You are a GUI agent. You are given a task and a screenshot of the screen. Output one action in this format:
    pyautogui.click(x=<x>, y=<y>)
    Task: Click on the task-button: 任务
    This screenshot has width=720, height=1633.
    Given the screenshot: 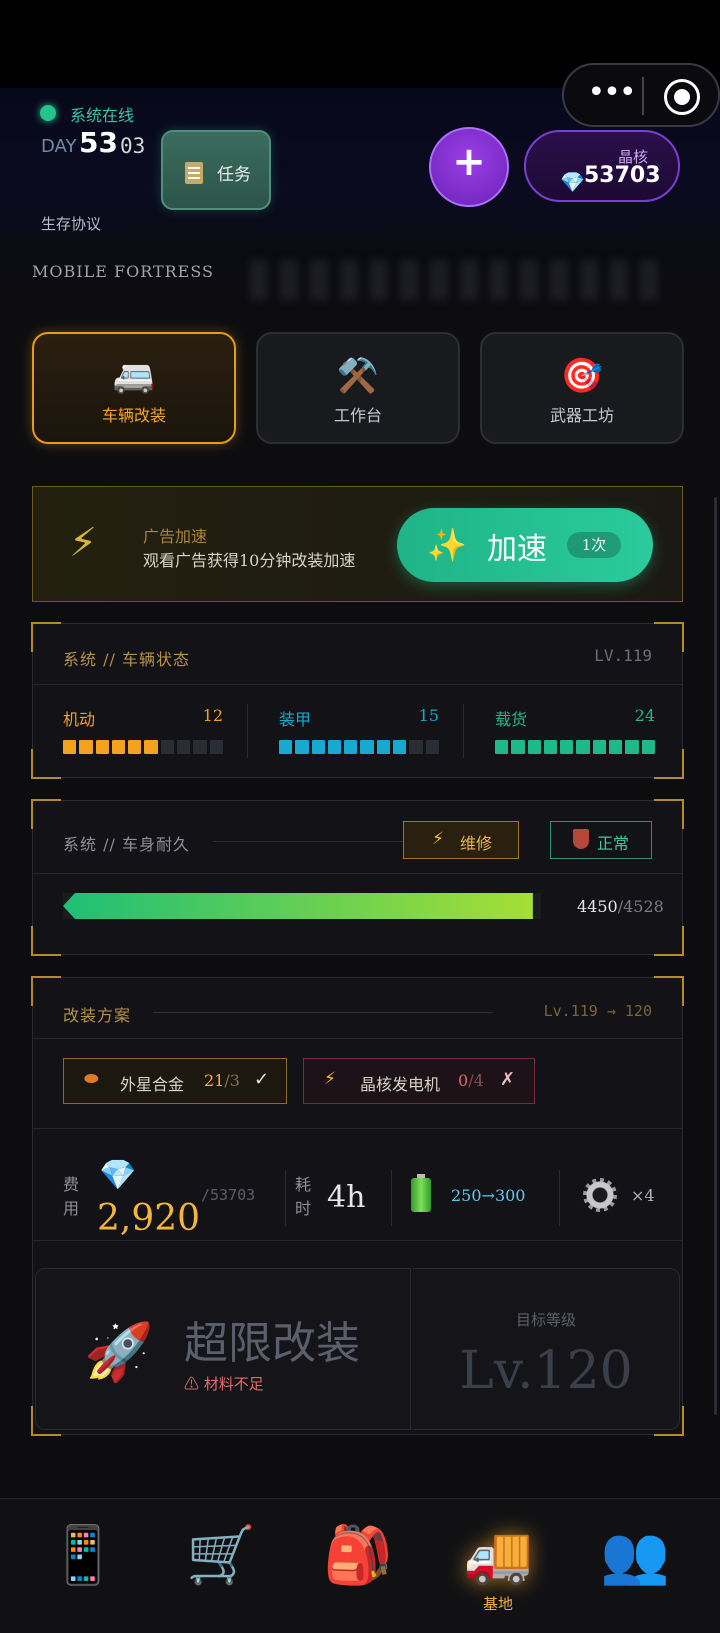 What is the action you would take?
    pyautogui.click(x=216, y=170)
    